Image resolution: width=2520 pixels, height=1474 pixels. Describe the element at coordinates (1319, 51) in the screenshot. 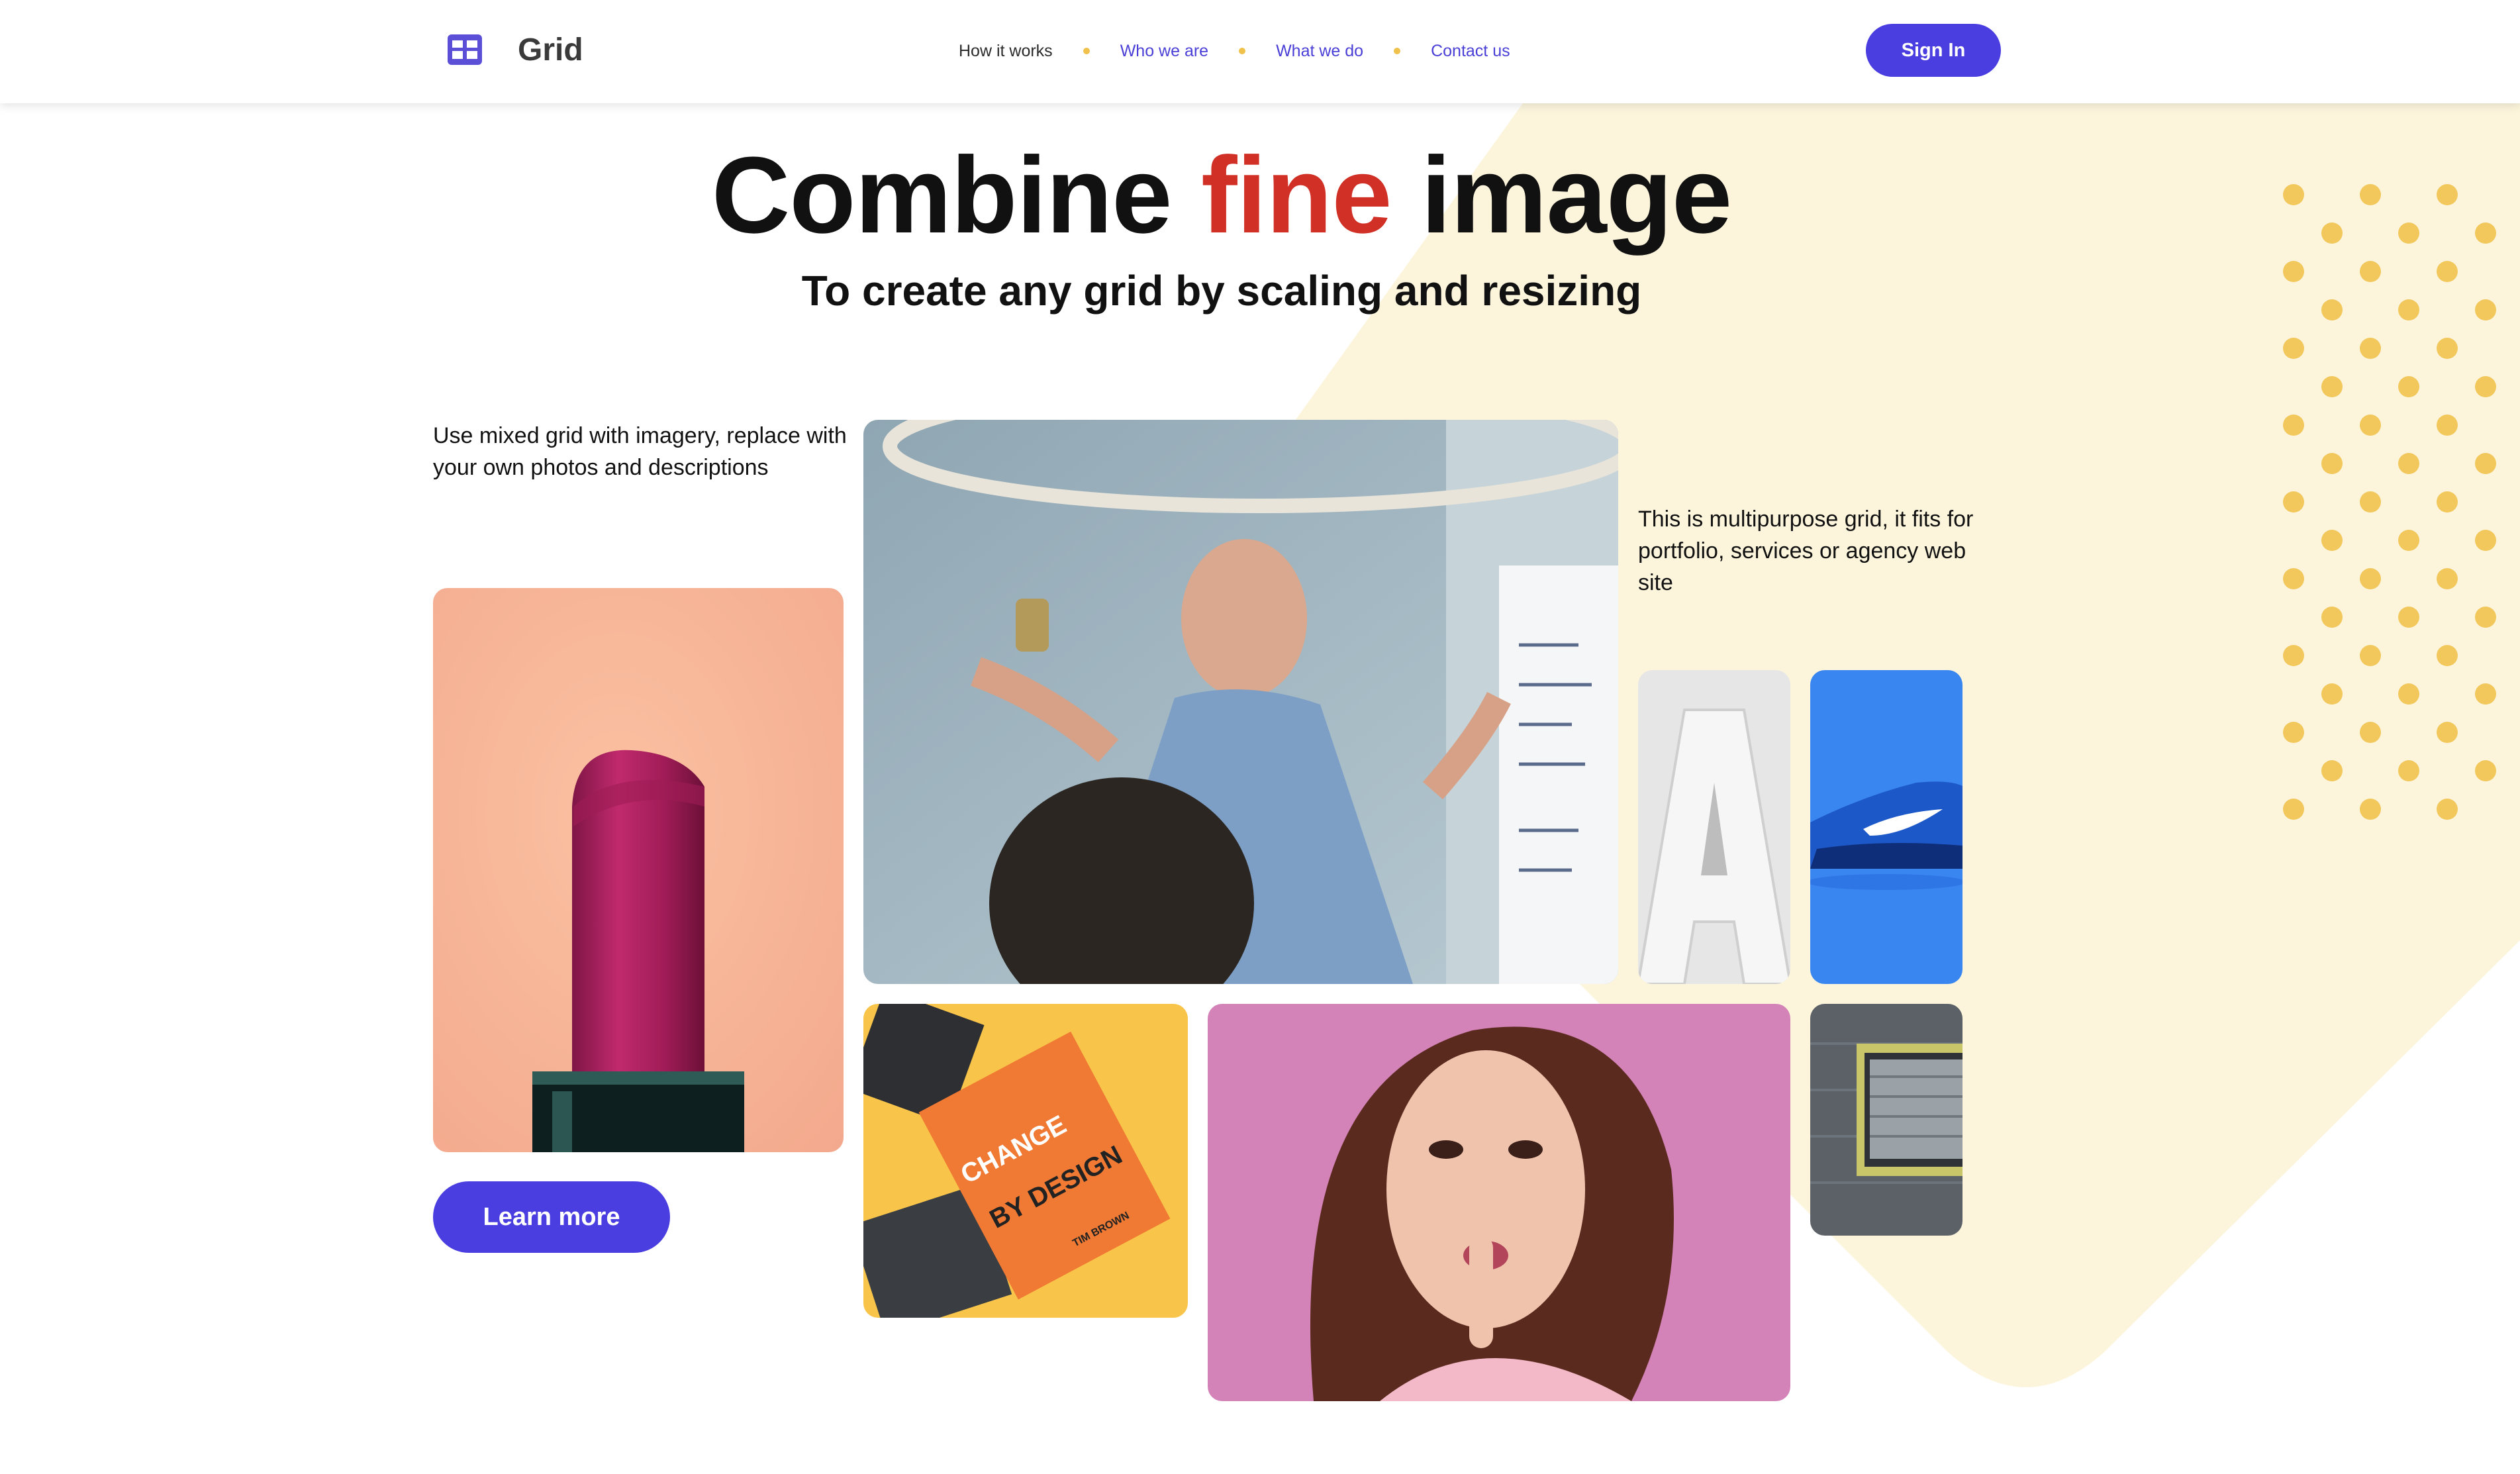

I see `nav-what-we-do: What we do` at that location.